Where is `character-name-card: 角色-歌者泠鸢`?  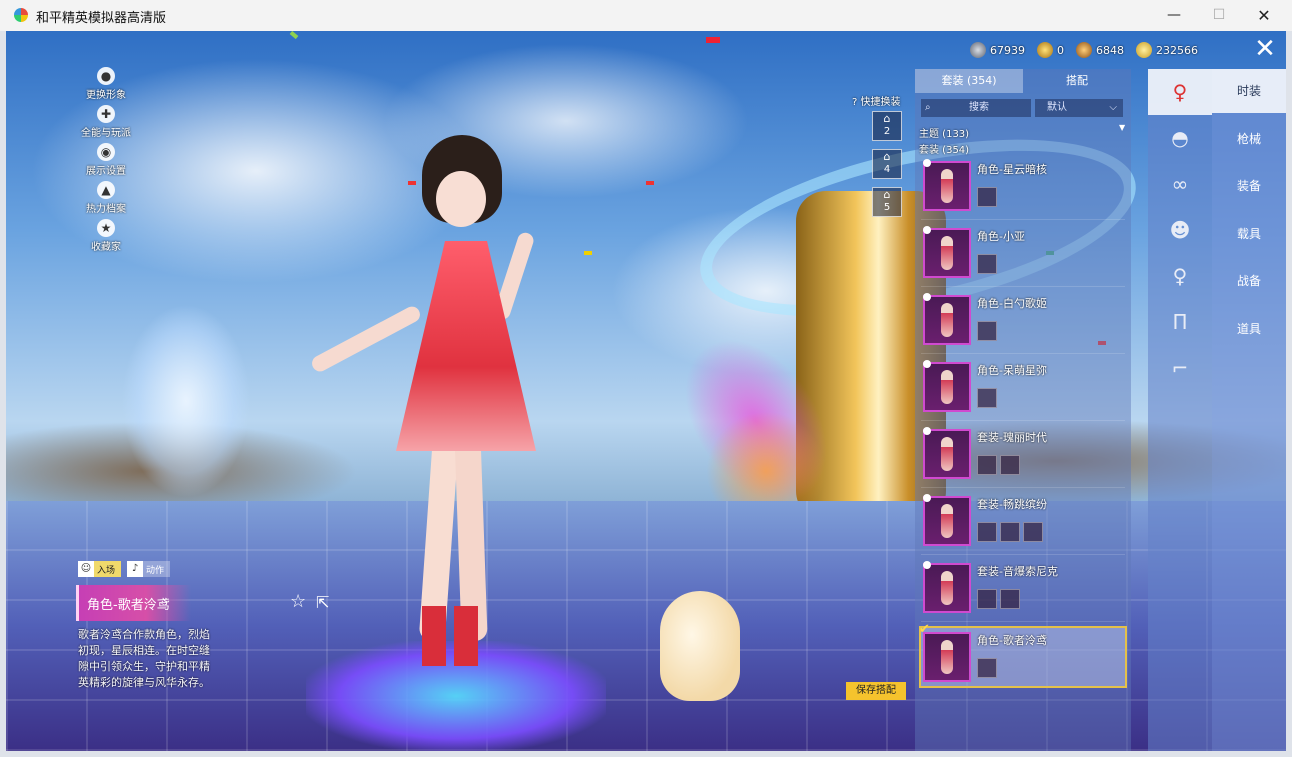 character-name-card: 角色-歌者泠鸢 is located at coordinates (133, 603).